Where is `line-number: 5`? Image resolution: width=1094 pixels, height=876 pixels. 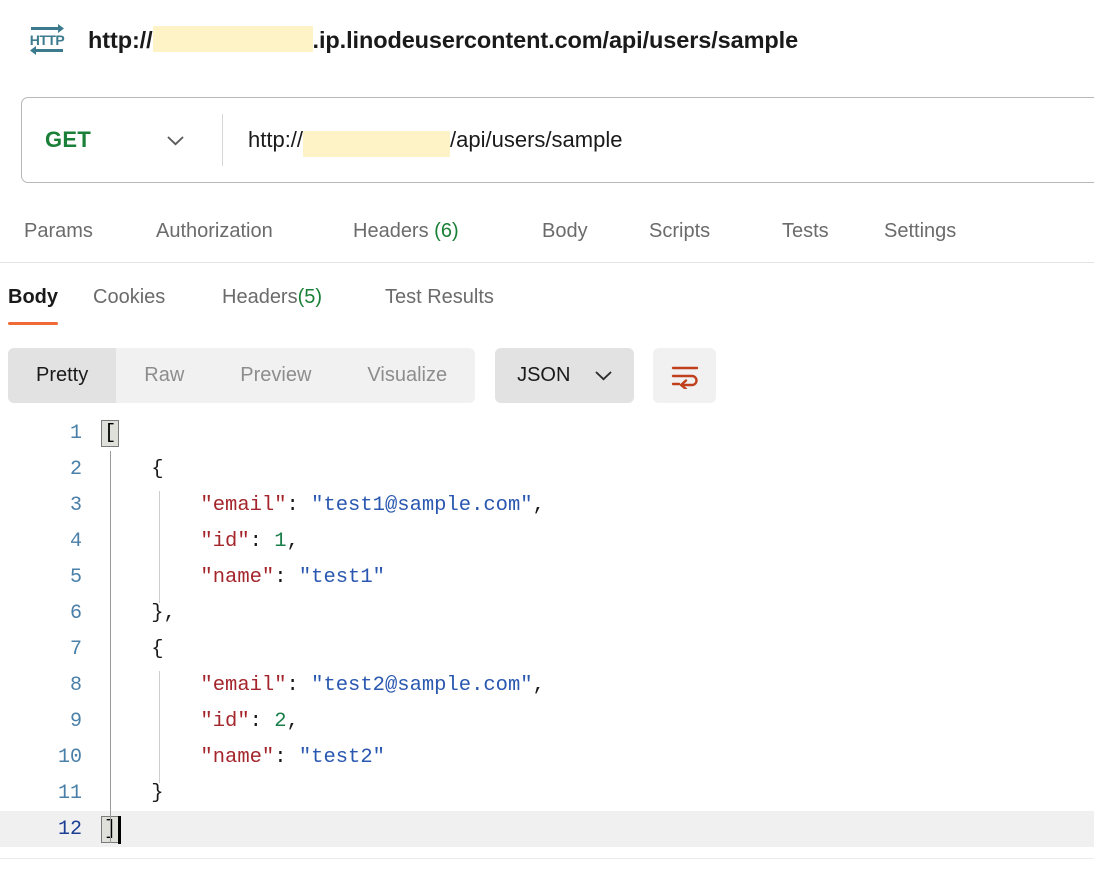
line-number: 5 is located at coordinates (75, 577).